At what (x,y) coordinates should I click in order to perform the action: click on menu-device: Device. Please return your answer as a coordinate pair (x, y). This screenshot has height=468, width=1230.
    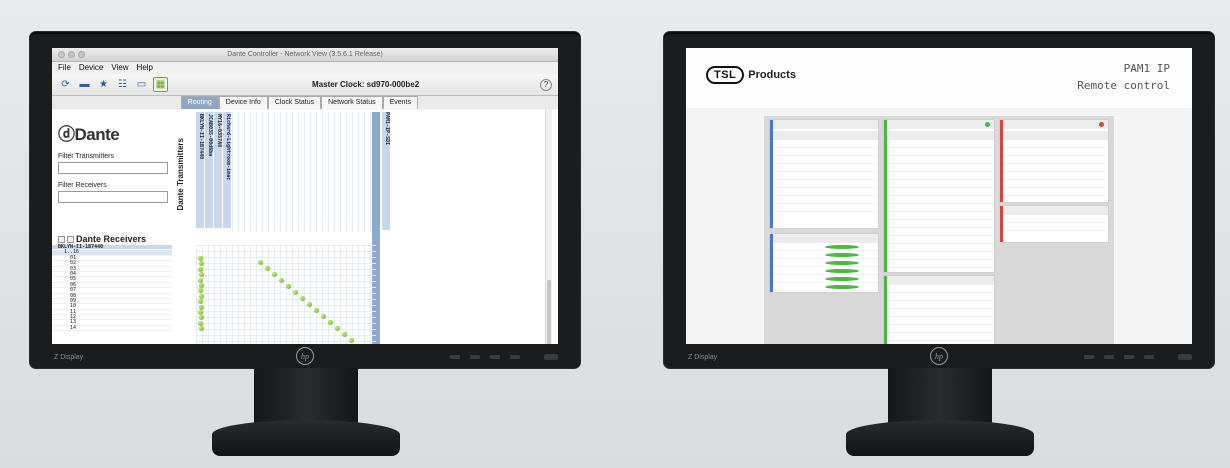
    Looking at the image, I should click on (91, 68).